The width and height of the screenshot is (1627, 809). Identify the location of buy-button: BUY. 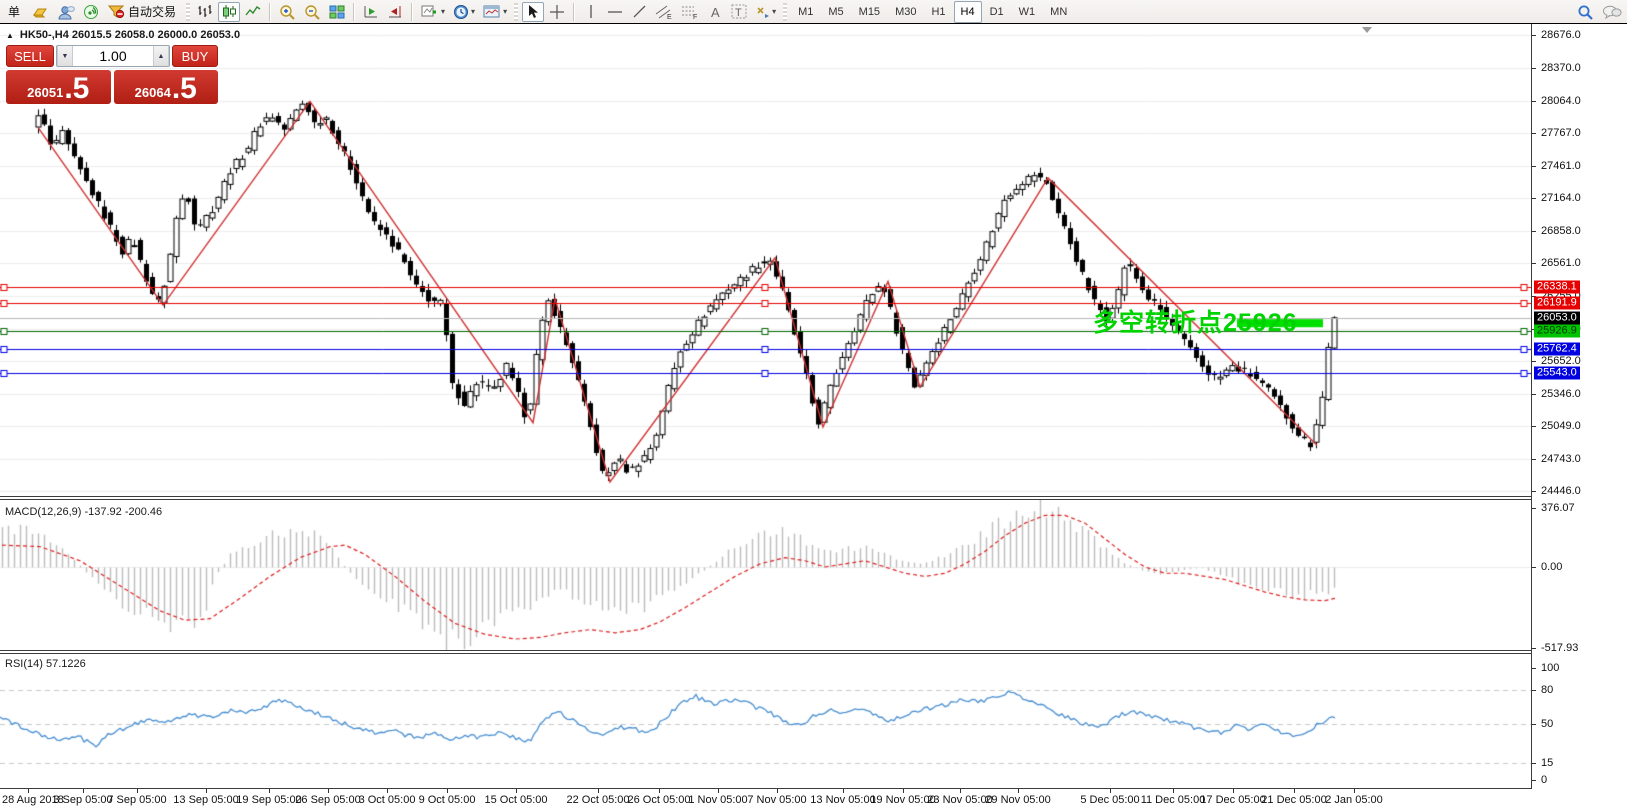
(195, 56).